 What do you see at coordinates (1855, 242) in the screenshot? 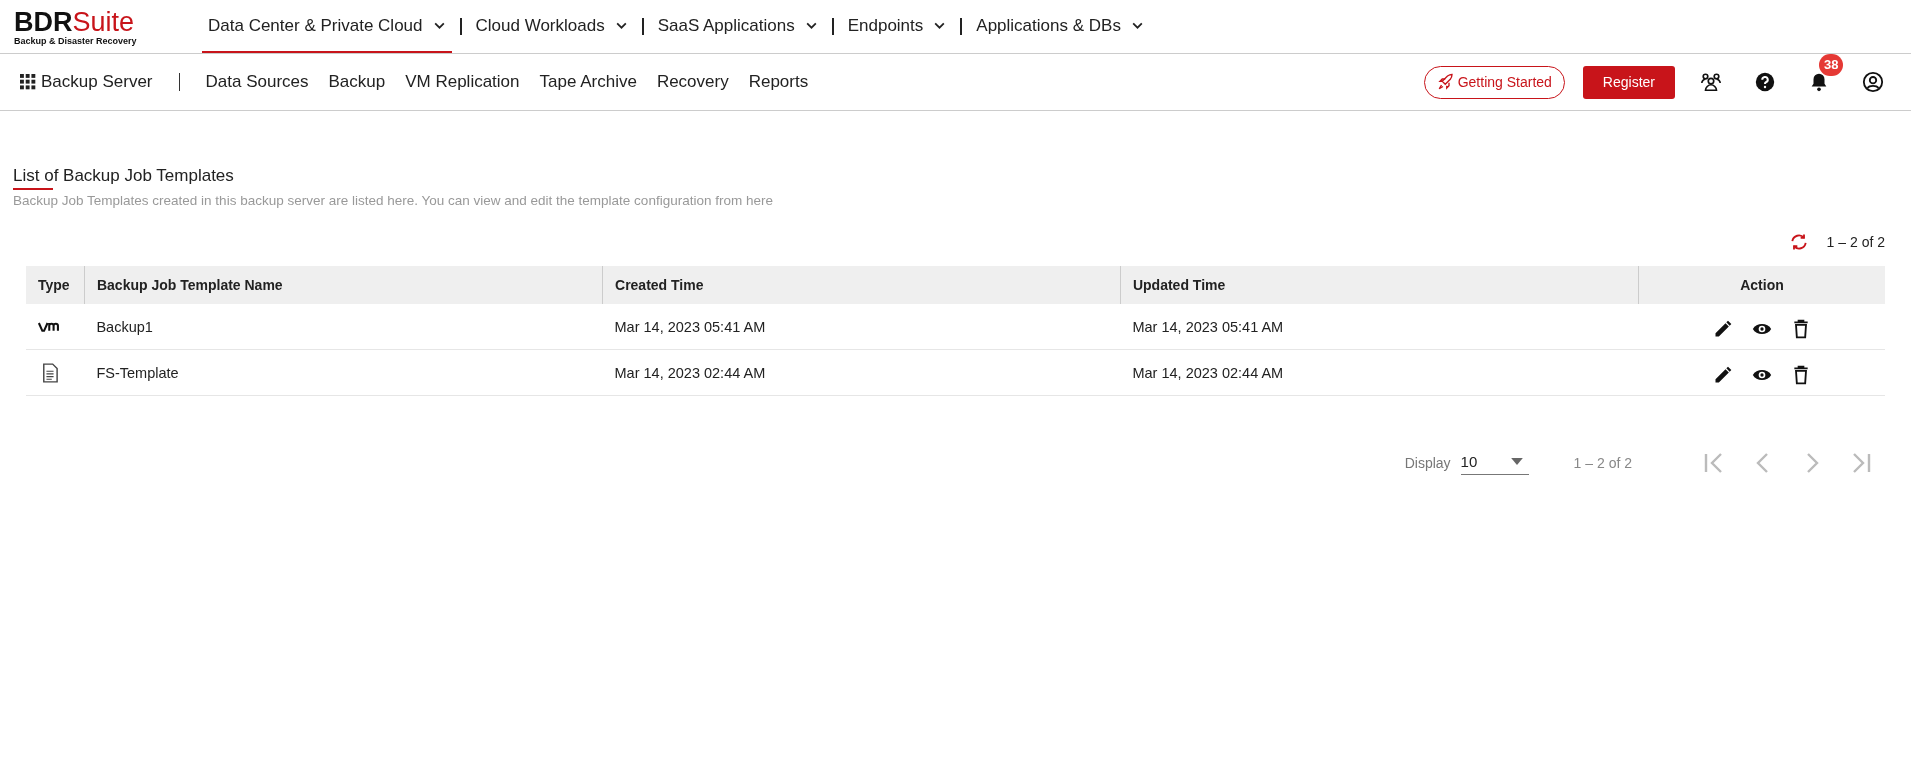
I see `record-range: 1 – 2 of 2` at bounding box center [1855, 242].